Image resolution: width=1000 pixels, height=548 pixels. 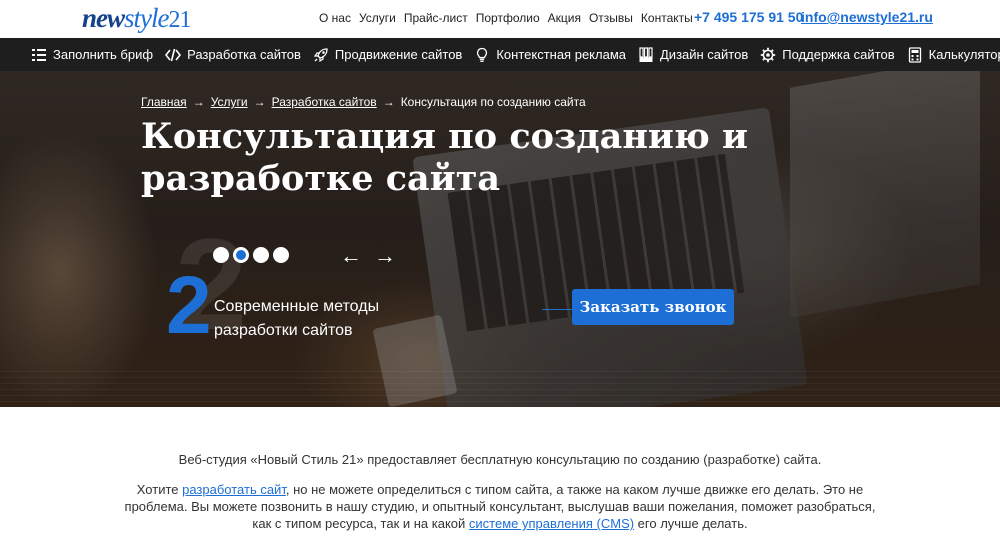 What do you see at coordinates (653, 307) in the screenshot?
I see `order-call-button: Заказать звонок` at bounding box center [653, 307].